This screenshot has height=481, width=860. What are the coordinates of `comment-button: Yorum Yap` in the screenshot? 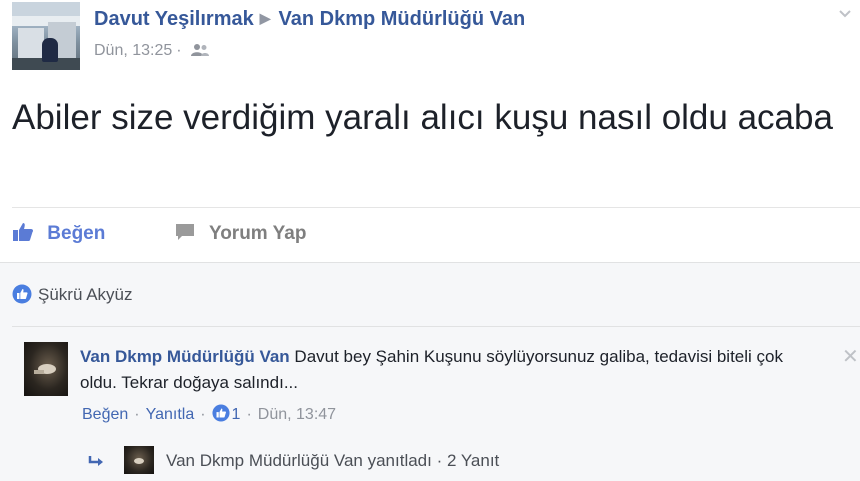 It's located at (240, 233).